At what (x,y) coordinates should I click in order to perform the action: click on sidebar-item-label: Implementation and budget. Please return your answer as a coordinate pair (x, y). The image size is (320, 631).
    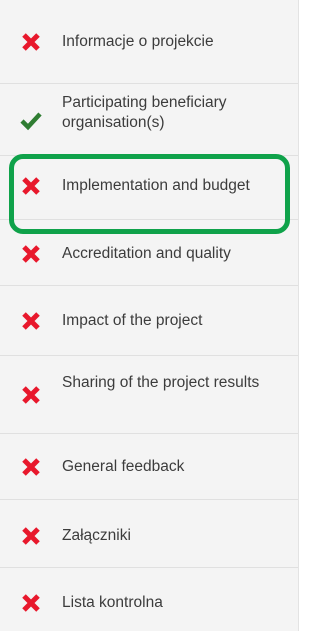
    Looking at the image, I should click on (156, 185).